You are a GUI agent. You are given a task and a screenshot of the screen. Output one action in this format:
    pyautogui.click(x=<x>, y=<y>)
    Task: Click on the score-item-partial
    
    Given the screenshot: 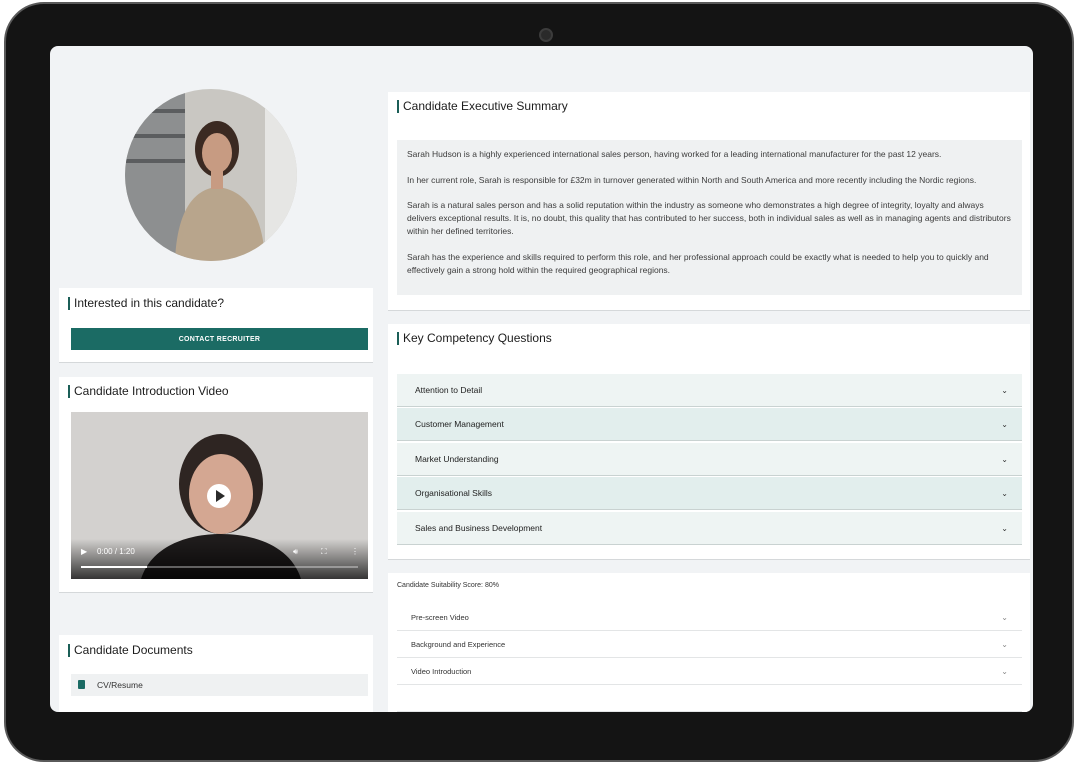 What is the action you would take?
    pyautogui.click(x=709, y=699)
    